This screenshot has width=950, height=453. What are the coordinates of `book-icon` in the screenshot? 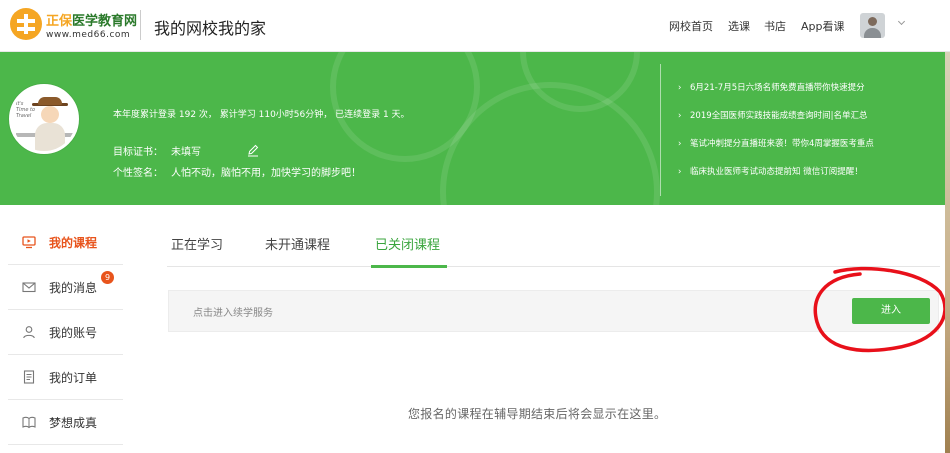 It's located at (29, 422).